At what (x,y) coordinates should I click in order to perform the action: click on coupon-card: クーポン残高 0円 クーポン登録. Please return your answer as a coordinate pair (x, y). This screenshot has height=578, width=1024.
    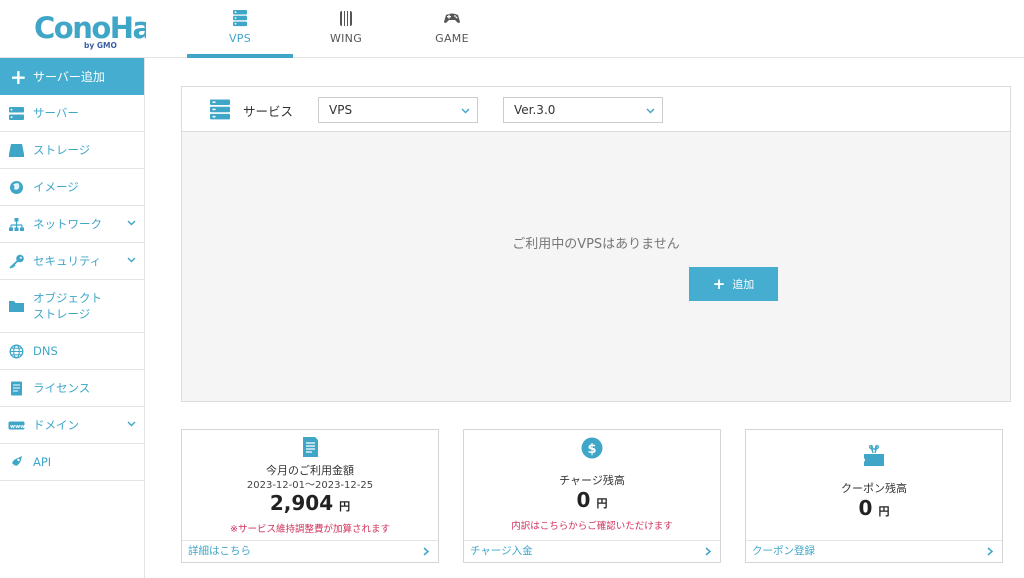
    Looking at the image, I should click on (874, 496).